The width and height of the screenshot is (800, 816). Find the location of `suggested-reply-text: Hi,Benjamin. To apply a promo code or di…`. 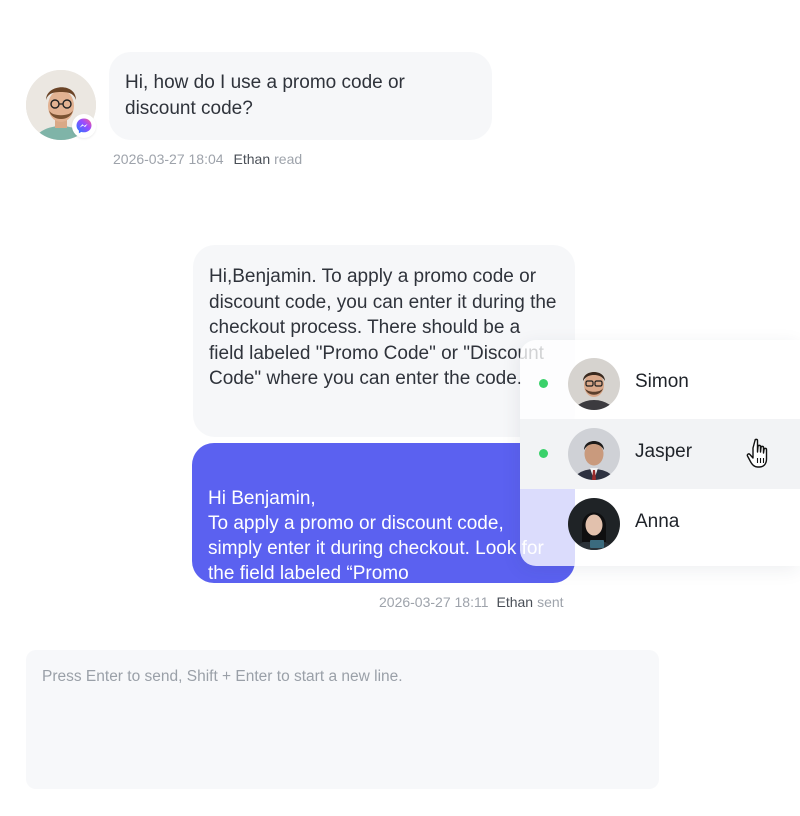

suggested-reply-text: Hi,Benjamin. To apply a promo code or di… is located at coordinates (383, 328).